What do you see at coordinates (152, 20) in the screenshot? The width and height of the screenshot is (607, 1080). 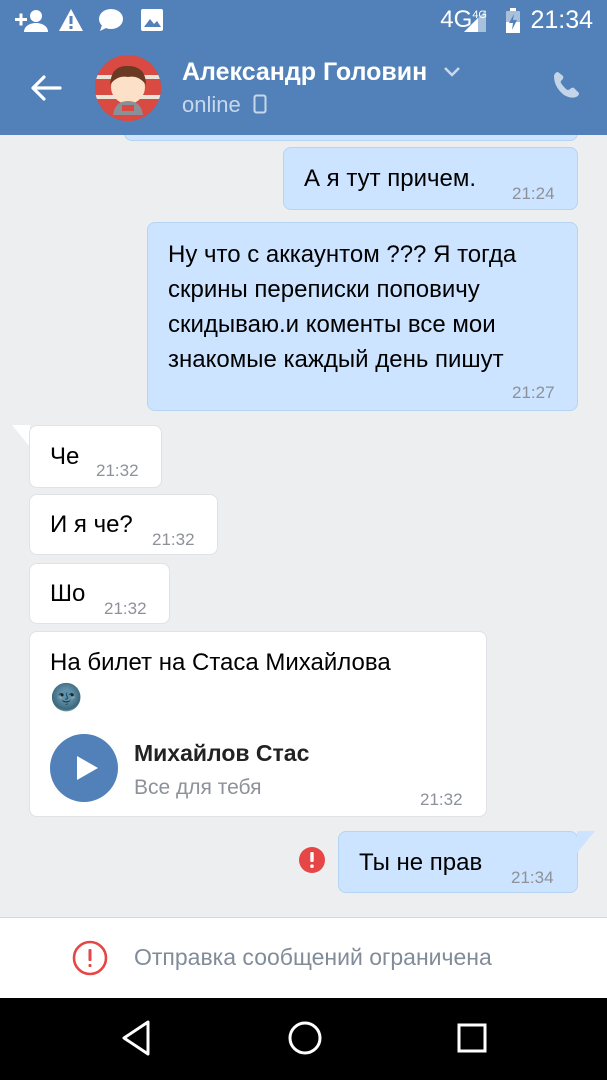 I see `image-icon` at bounding box center [152, 20].